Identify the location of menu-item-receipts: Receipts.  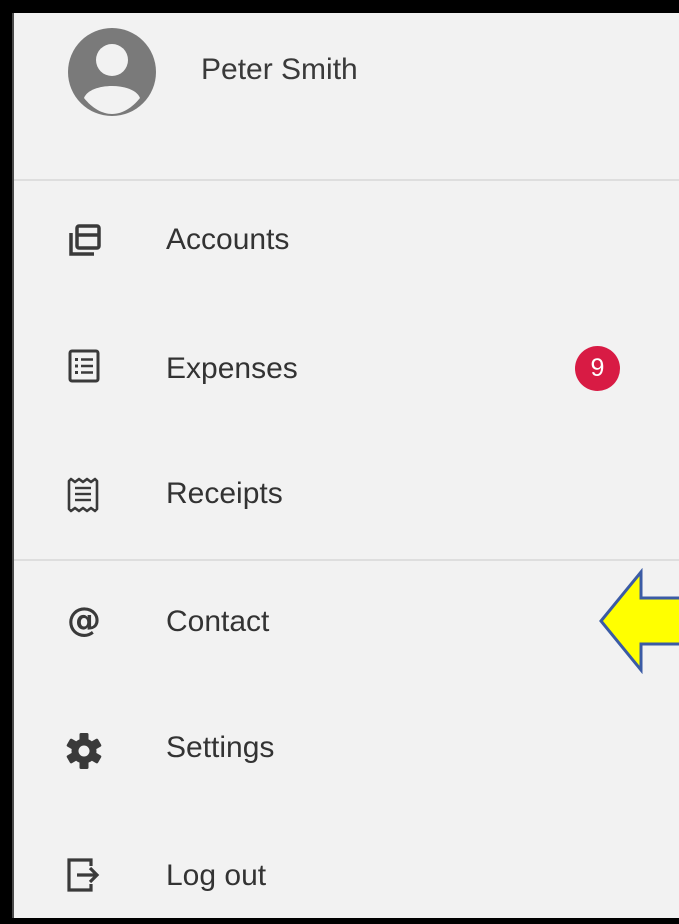
(345, 495).